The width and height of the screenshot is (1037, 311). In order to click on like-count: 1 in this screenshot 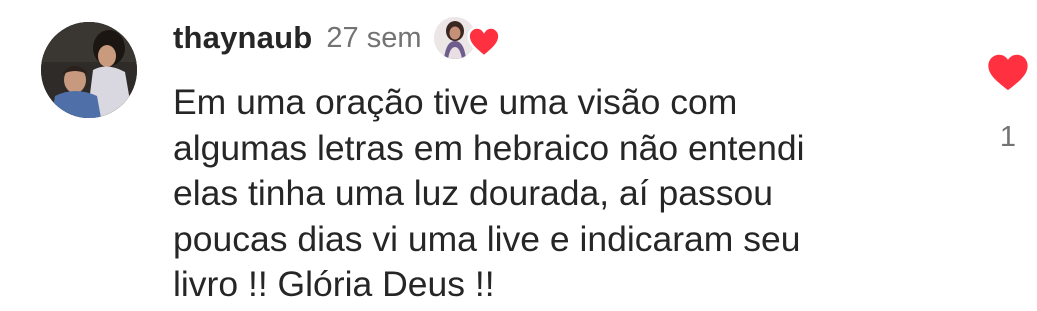, I will do `click(1007, 137)`.